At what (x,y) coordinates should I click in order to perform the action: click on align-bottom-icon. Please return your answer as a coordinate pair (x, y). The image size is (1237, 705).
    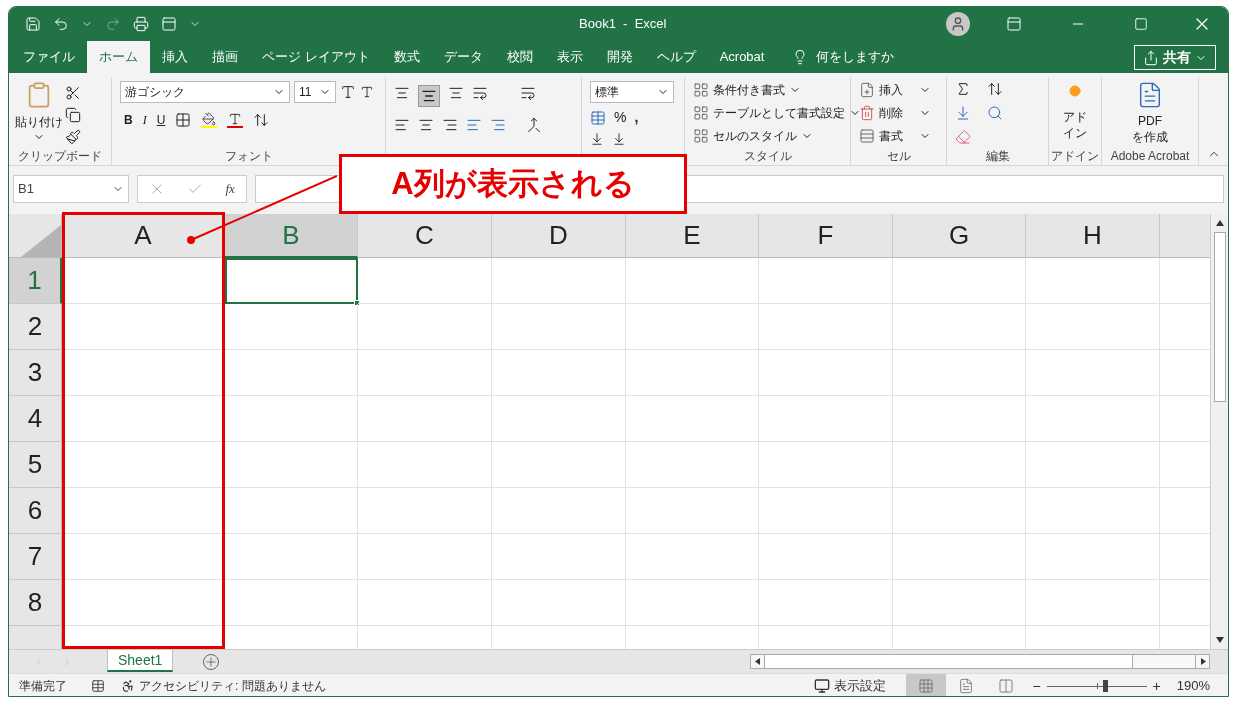
    Looking at the image, I should click on (456, 93).